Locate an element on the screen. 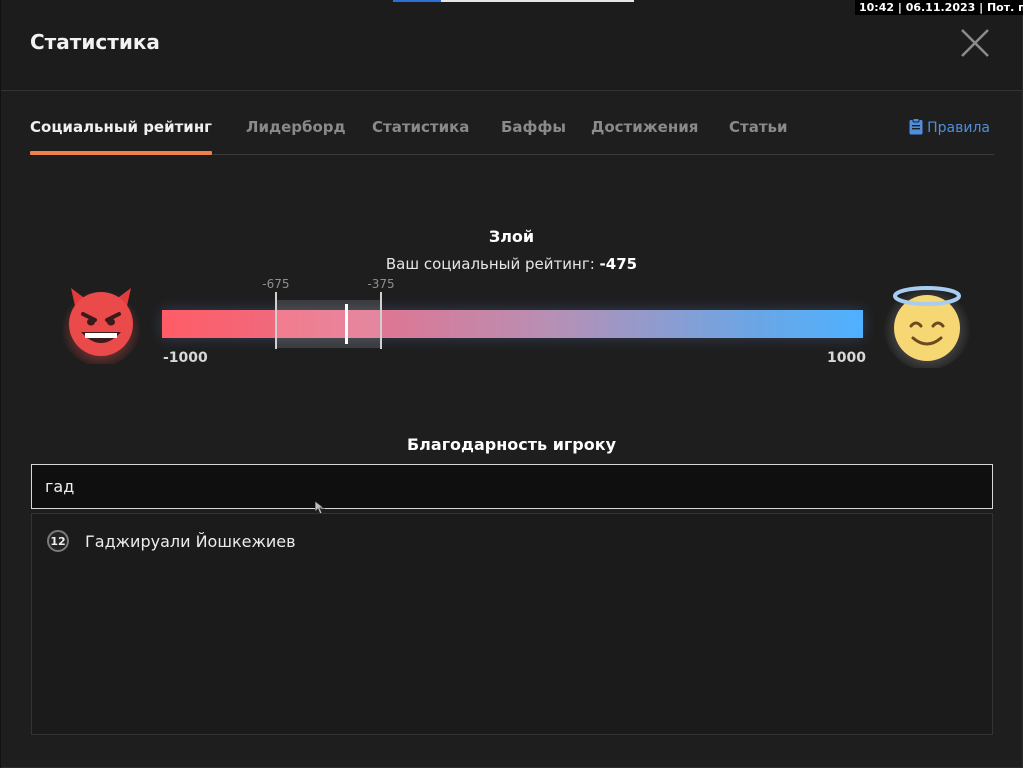 The width and height of the screenshot is (1023, 768). band-high-label: -375 is located at coordinates (381, 284).